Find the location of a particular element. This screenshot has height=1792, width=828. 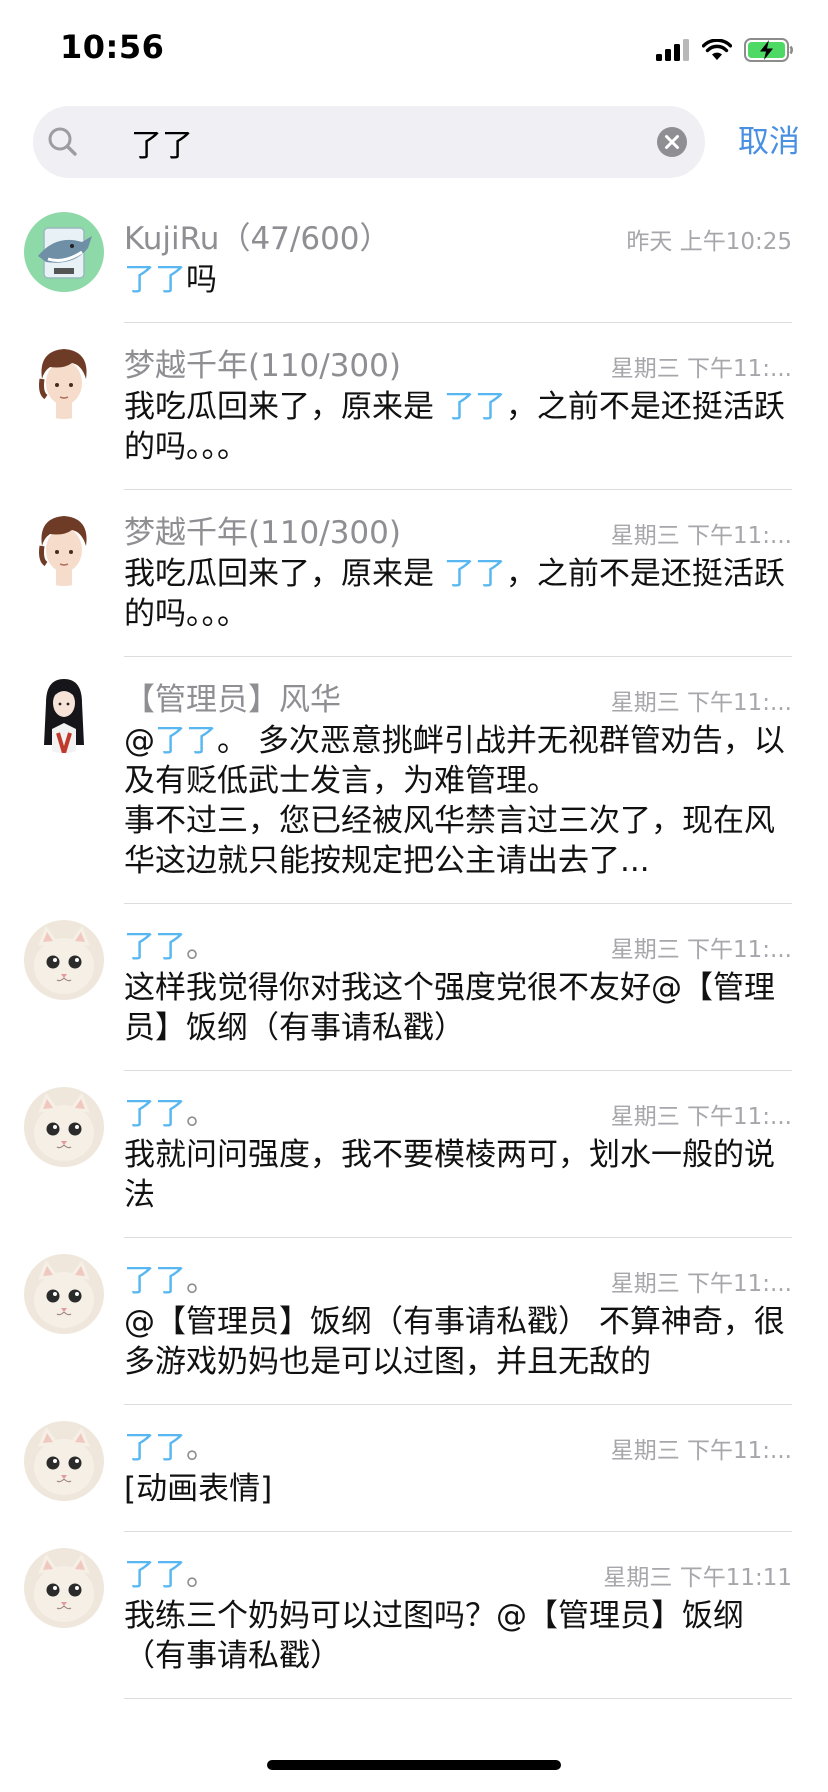

message-rest: 这样我觉得你对我这个强度党很不友好@【管理员】饭纲（有事请私戳） is located at coordinates (449, 1008).